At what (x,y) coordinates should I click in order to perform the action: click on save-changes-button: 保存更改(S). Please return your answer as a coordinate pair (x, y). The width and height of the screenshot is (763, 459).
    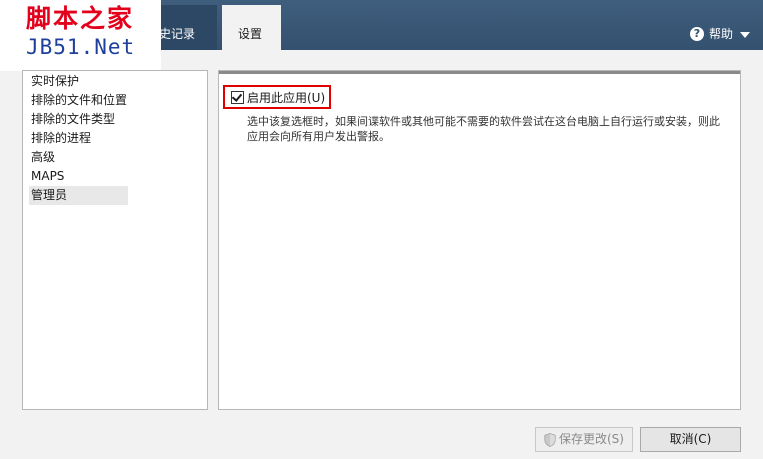
    Looking at the image, I should click on (584, 439).